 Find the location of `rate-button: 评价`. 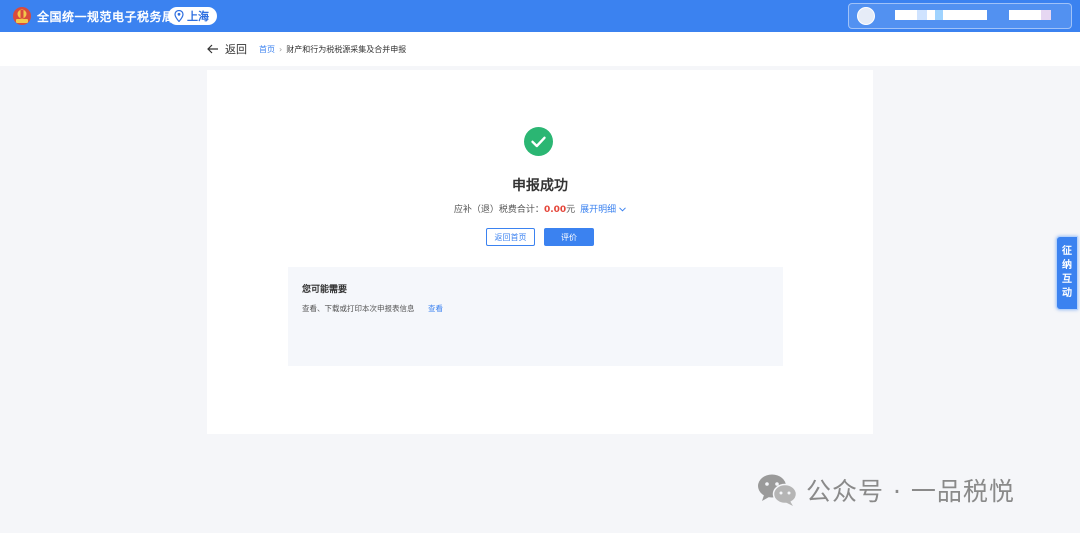

rate-button: 评价 is located at coordinates (569, 237).